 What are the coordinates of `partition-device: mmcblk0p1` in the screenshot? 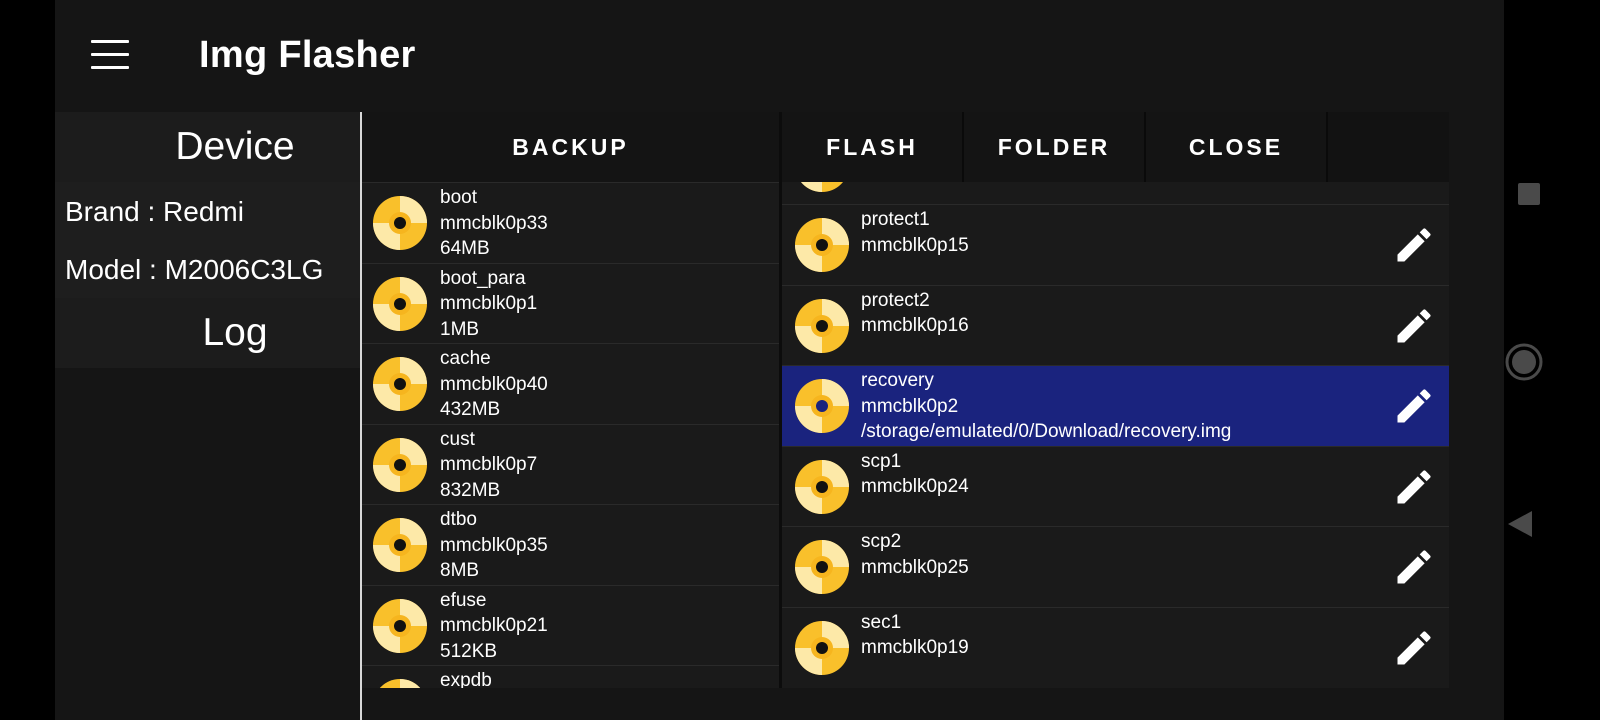 It's located at (489, 303).